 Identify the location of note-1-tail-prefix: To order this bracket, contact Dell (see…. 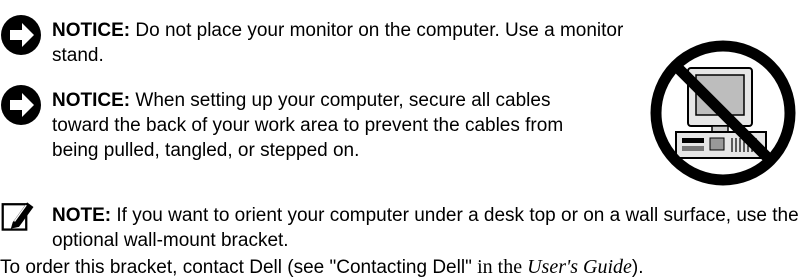
(239, 267).